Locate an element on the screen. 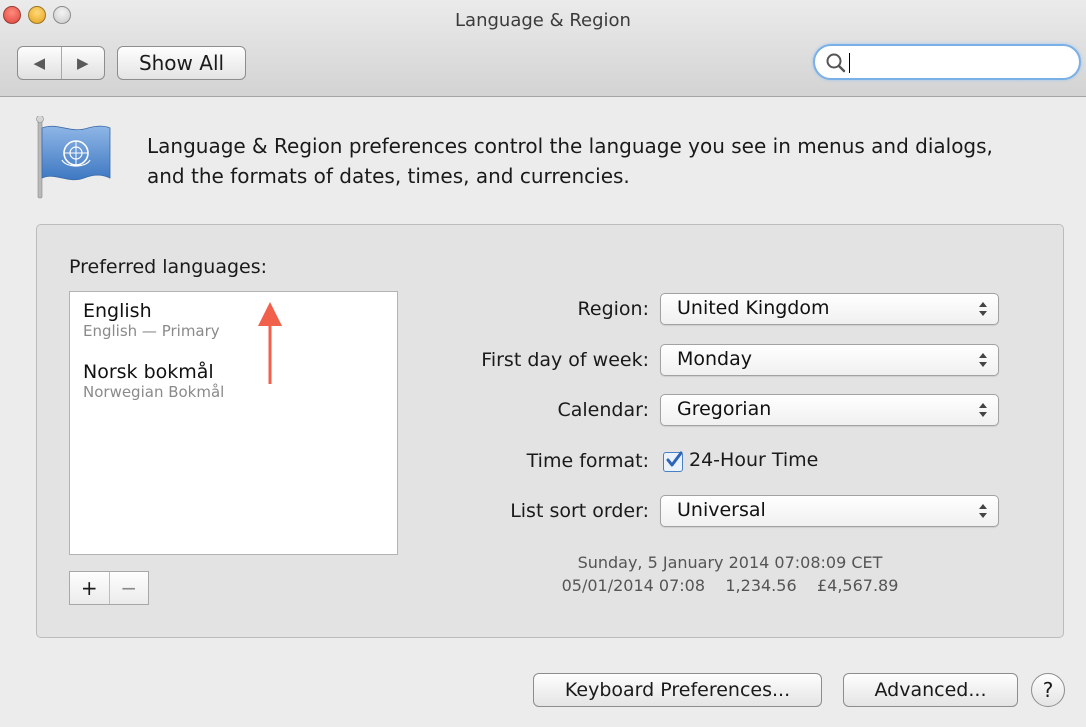 This screenshot has width=1086, height=727. search-field is located at coordinates (947, 62).